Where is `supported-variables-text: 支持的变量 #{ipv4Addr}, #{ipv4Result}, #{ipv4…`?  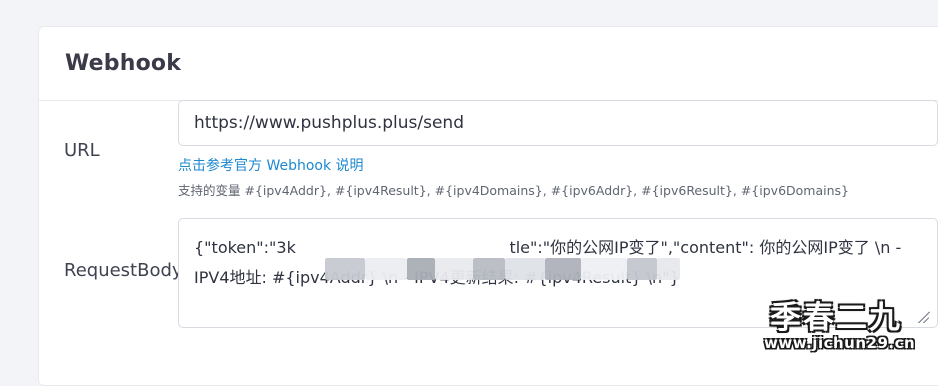 supported-variables-text: 支持的变量 #{ipv4Addr}, #{ipv4Result}, #{ipv4… is located at coordinates (513, 190).